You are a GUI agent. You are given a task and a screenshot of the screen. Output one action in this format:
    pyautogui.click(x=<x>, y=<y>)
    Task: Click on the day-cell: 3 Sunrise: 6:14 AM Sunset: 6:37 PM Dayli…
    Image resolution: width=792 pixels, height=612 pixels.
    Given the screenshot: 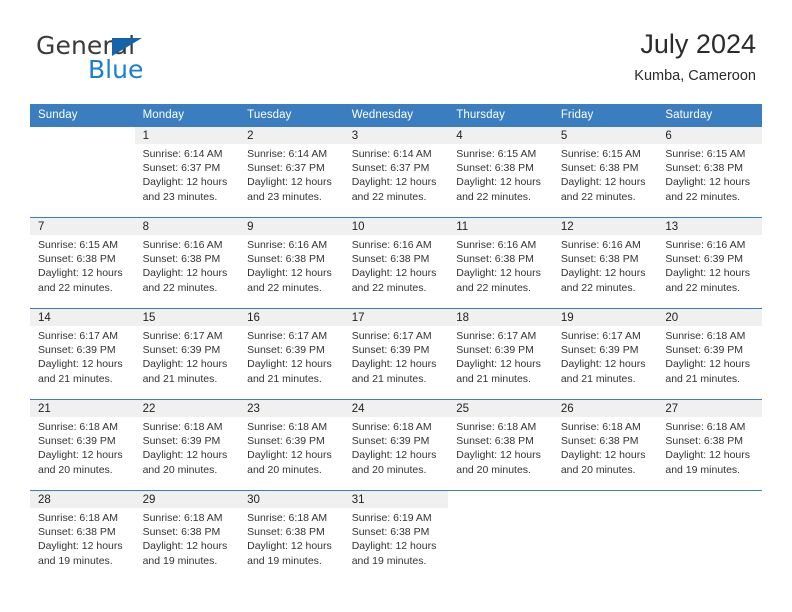 What is the action you would take?
    pyautogui.click(x=396, y=172)
    